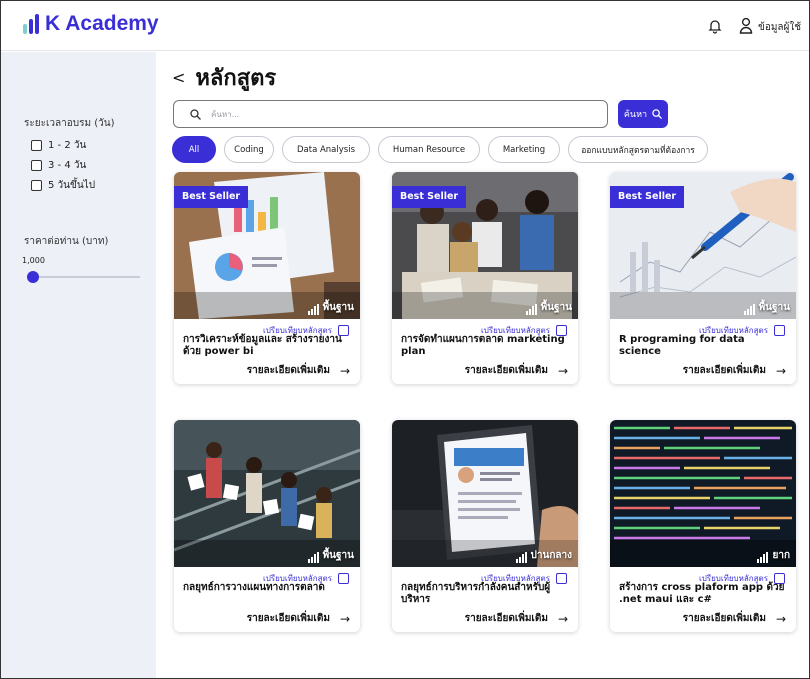 The width and height of the screenshot is (810, 679). Describe the element at coordinates (31, 24) in the screenshot. I see `logo-icon` at that location.